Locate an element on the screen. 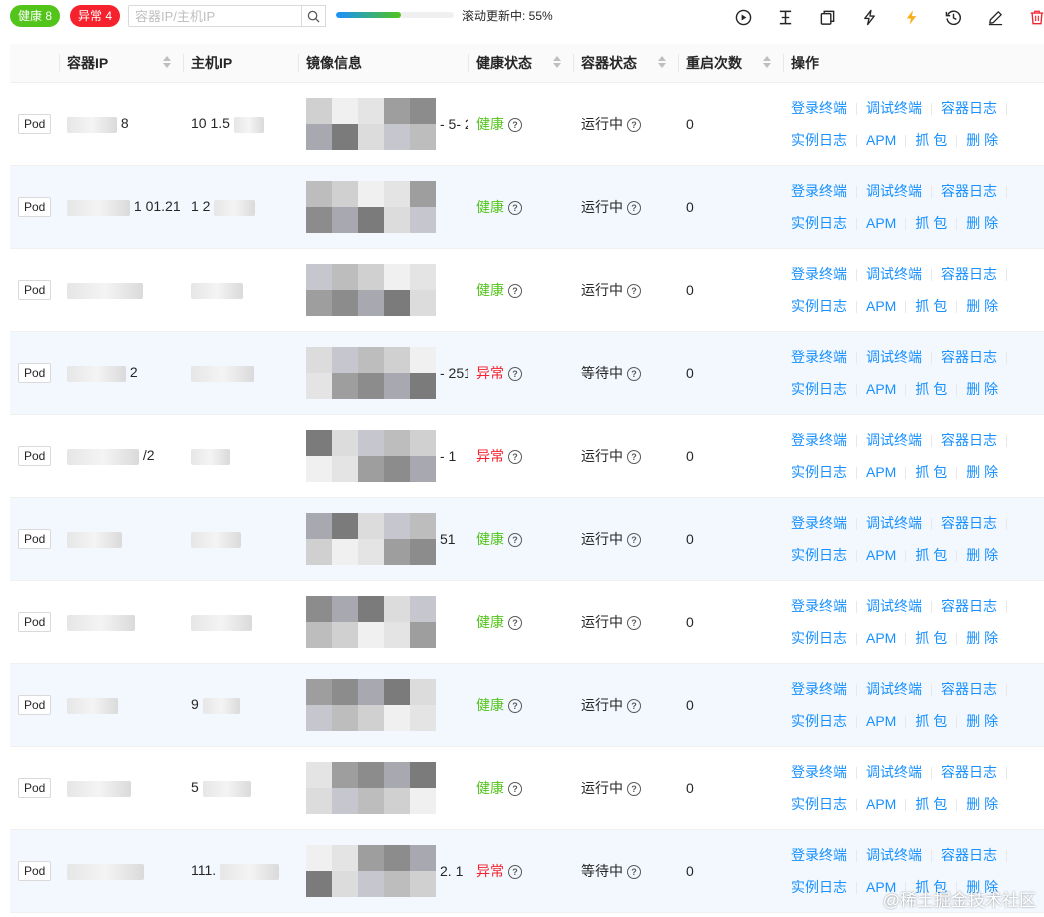 Image resolution: width=1044 pixels, height=917 pixels. copy-icon is located at coordinates (827, 17).